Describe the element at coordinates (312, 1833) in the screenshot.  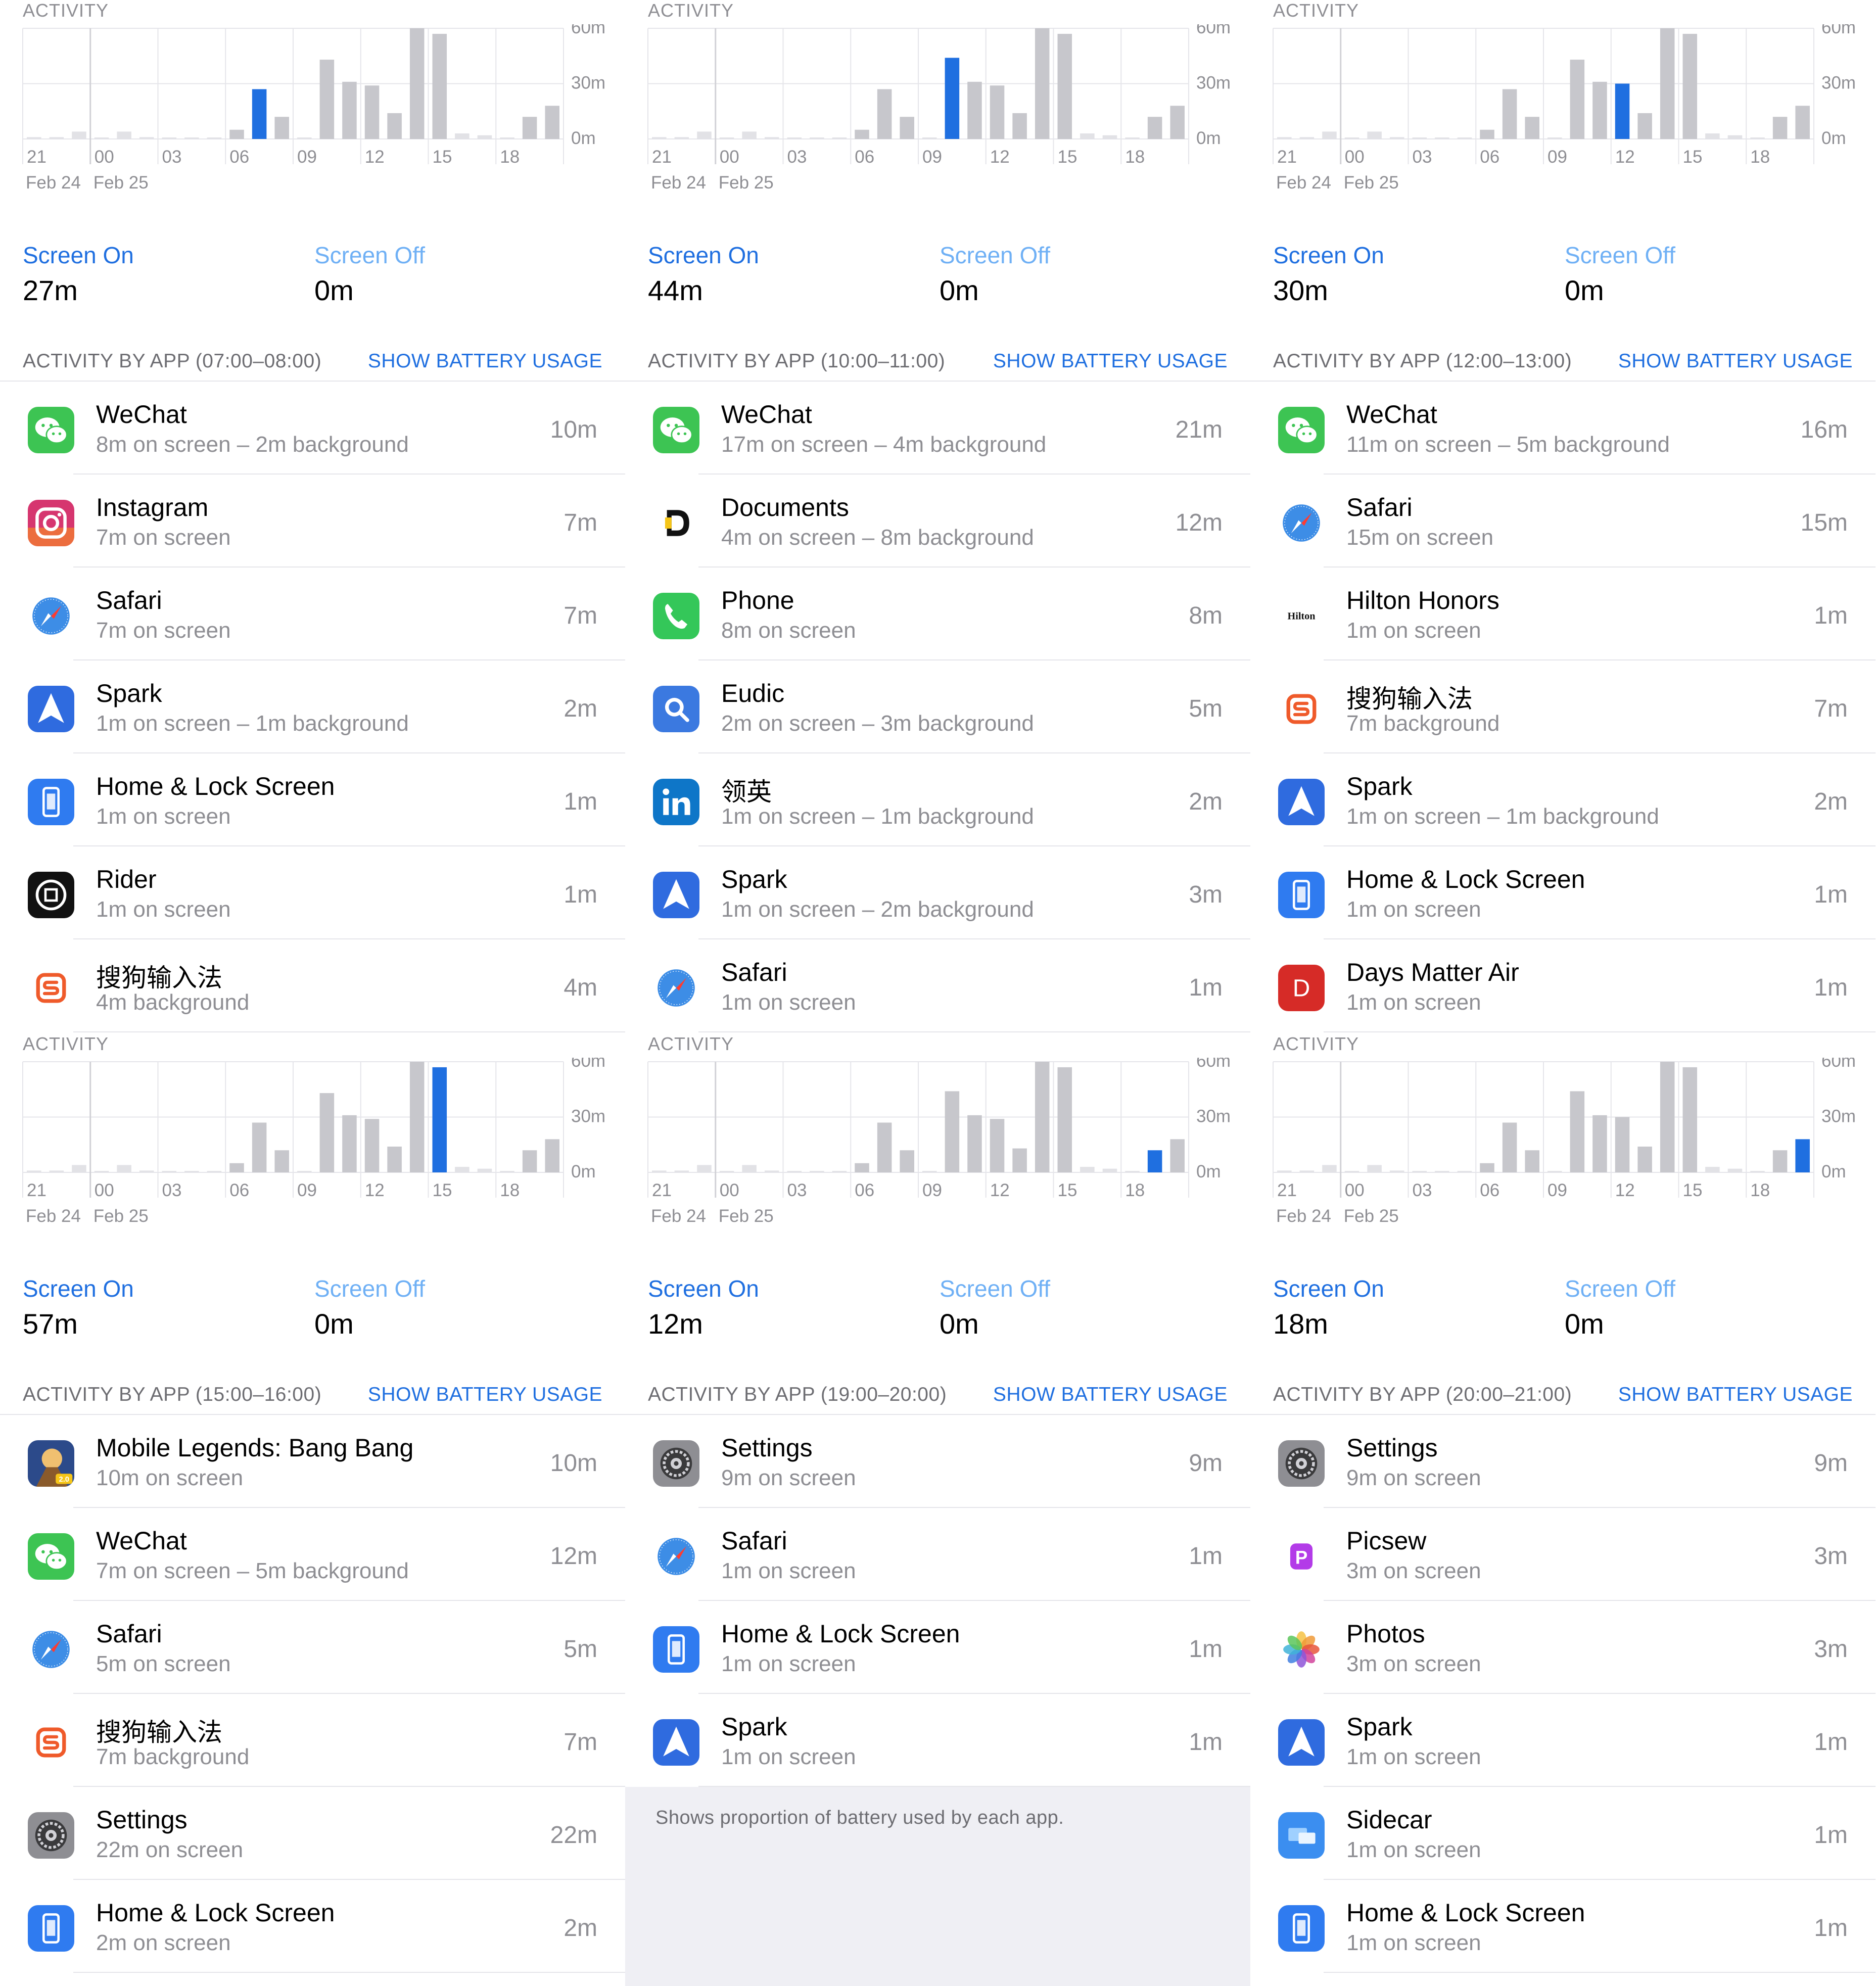
I see `app-row: Settings 22m on screen 22m` at that location.